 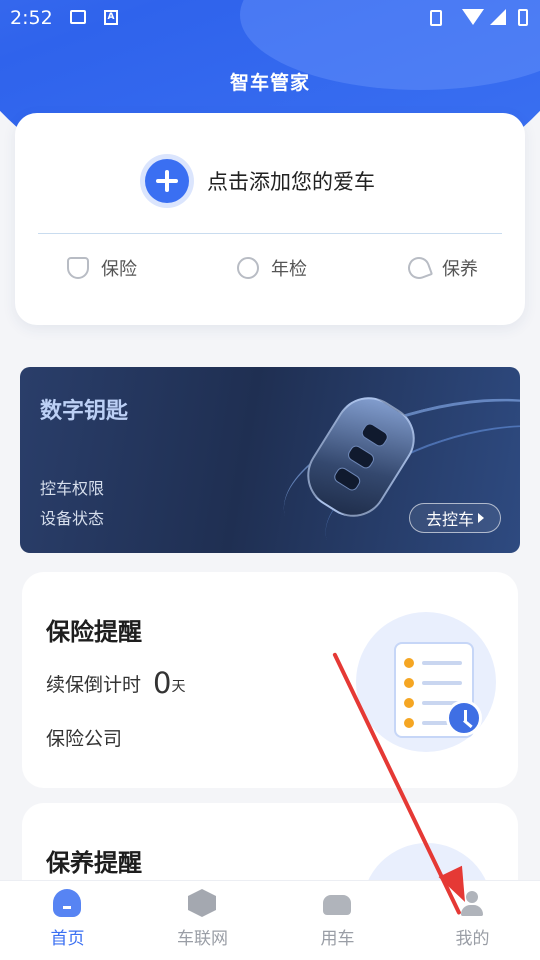 What do you see at coordinates (78, 268) in the screenshot?
I see `shield-icon` at bounding box center [78, 268].